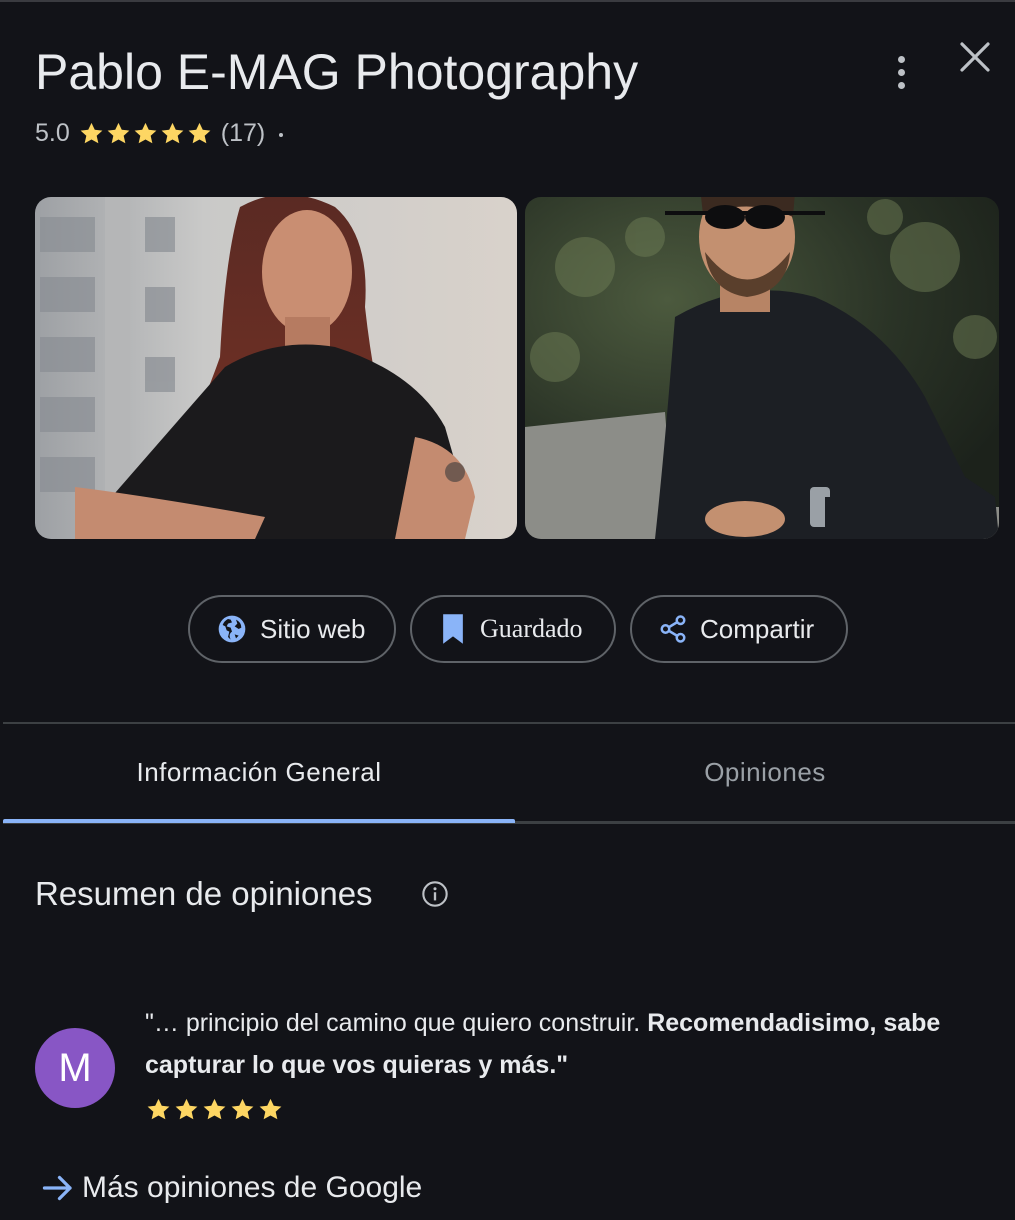 The image size is (1015, 1220). I want to click on saved-button: Guardado, so click(513, 629).